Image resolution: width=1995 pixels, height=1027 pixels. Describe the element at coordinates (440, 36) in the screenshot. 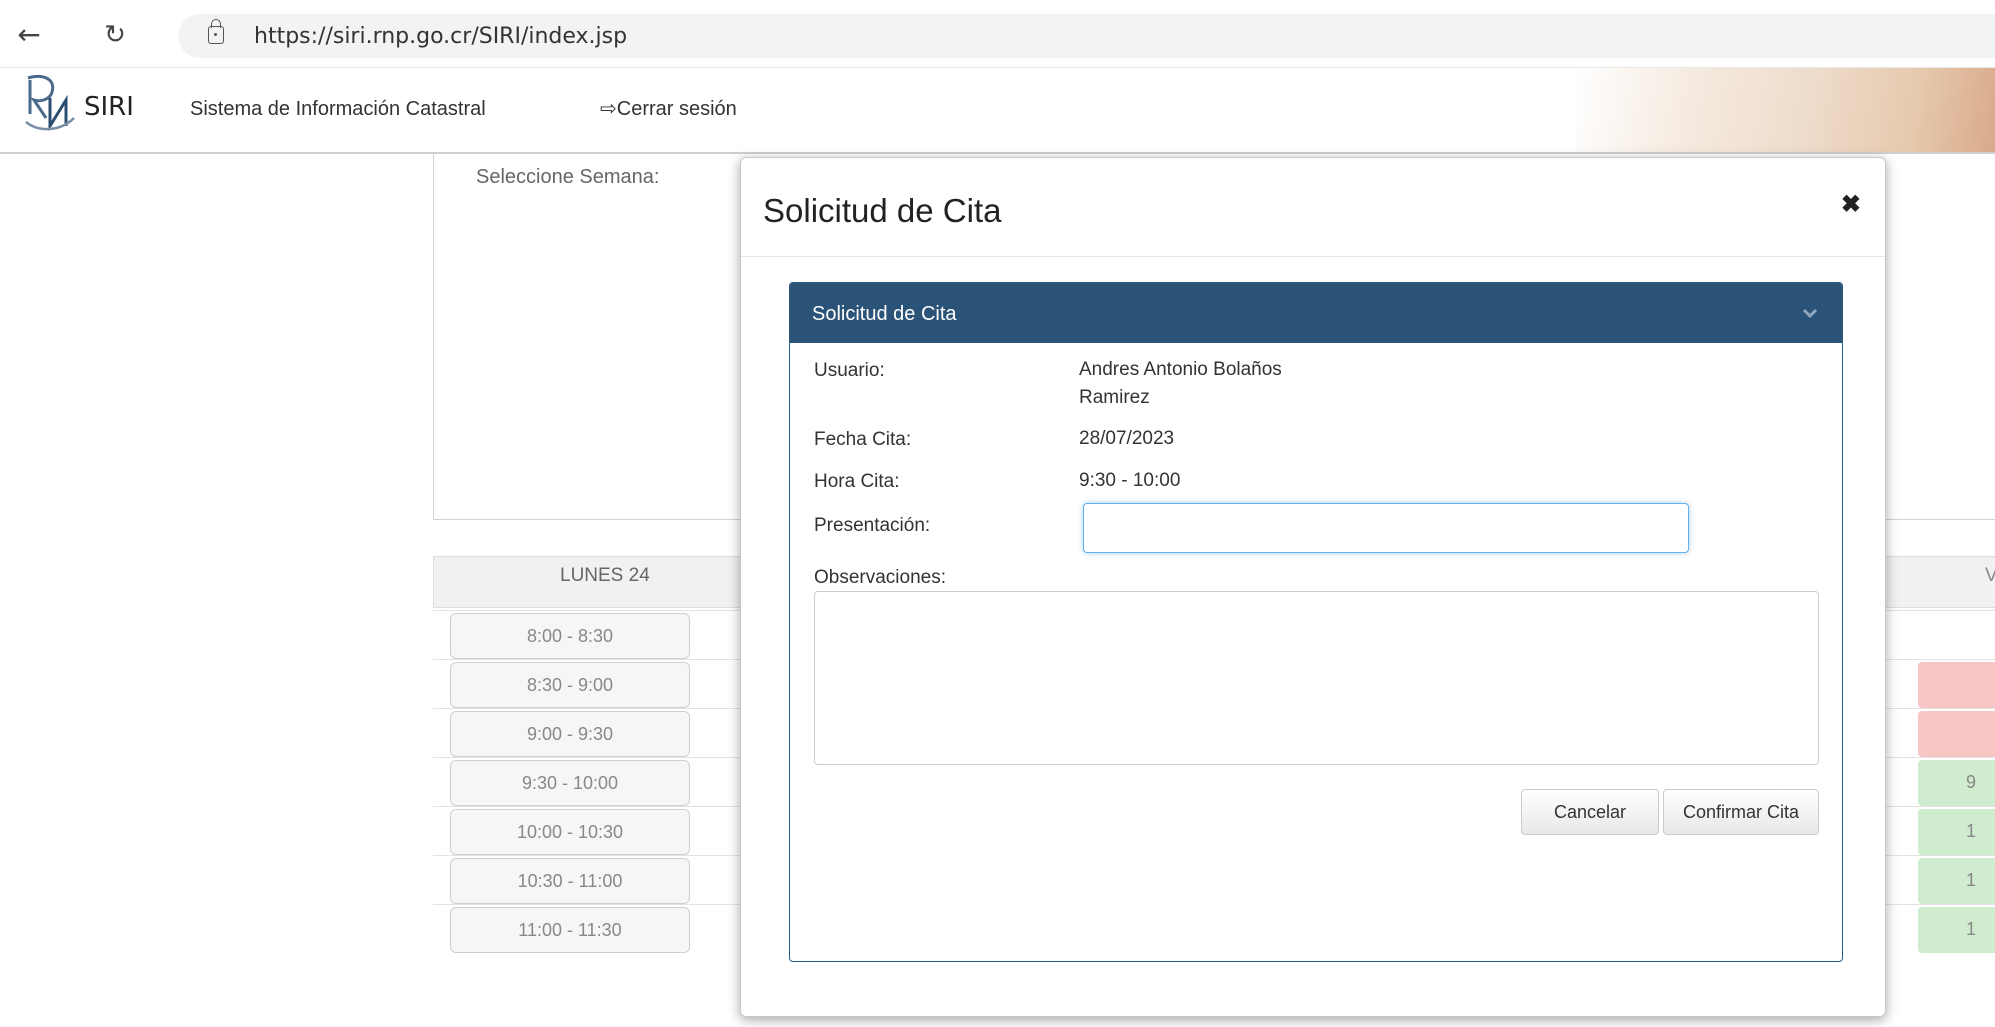

I see `url-text: https://siri.rnp.go.cr/SIRI/index.jsp` at that location.